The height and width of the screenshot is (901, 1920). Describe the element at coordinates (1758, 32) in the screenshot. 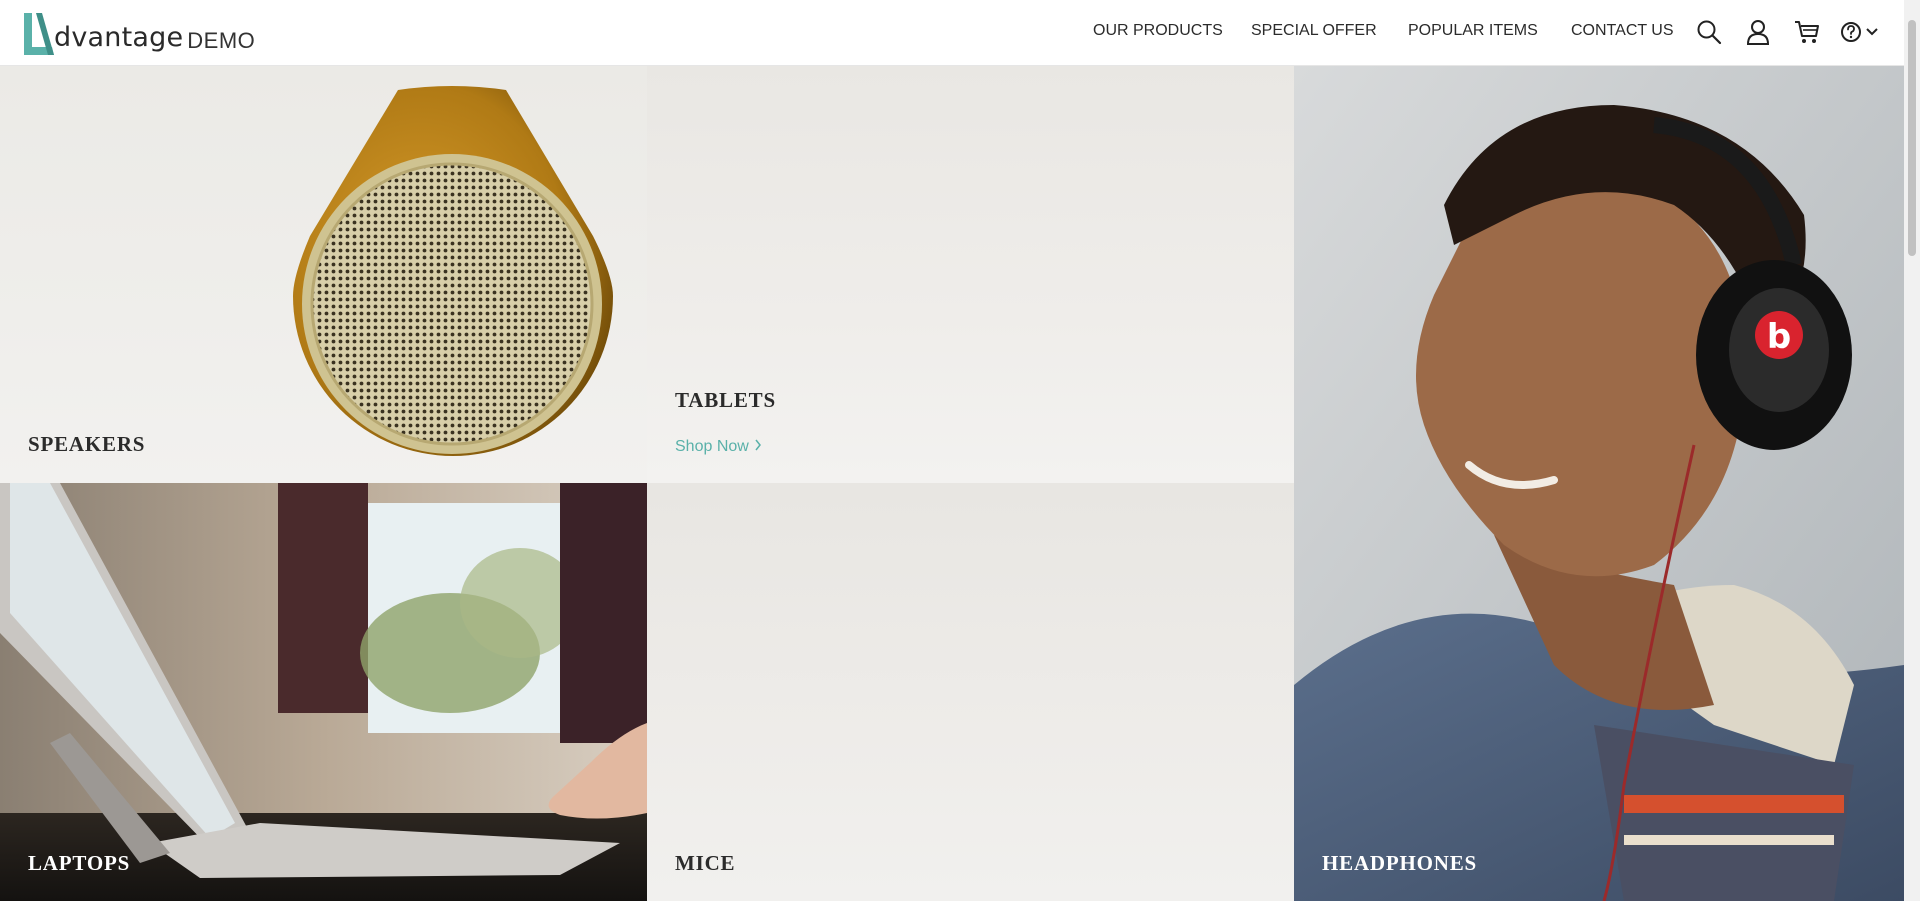

I see `user-icon` at that location.